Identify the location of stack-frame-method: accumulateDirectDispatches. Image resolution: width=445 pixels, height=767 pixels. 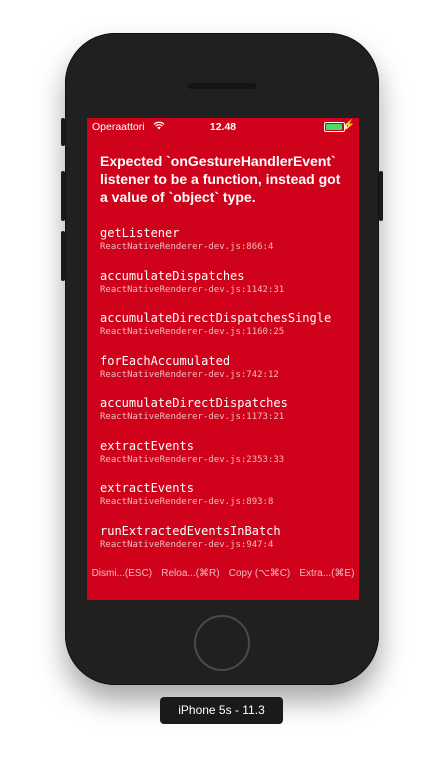
(194, 403).